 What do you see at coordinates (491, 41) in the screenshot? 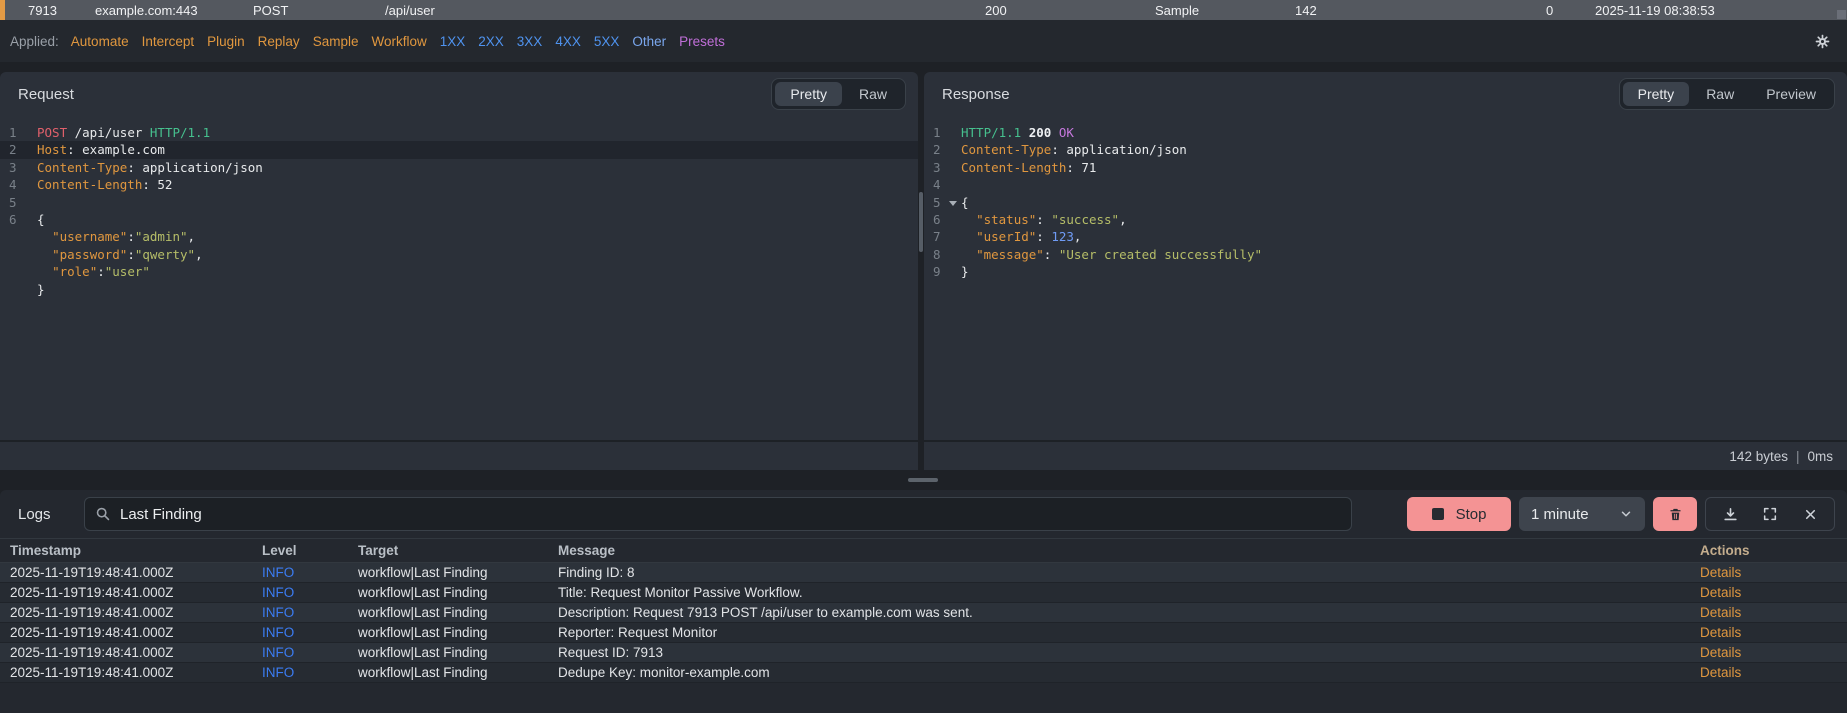
I see `filter-2xx: 2XX` at bounding box center [491, 41].